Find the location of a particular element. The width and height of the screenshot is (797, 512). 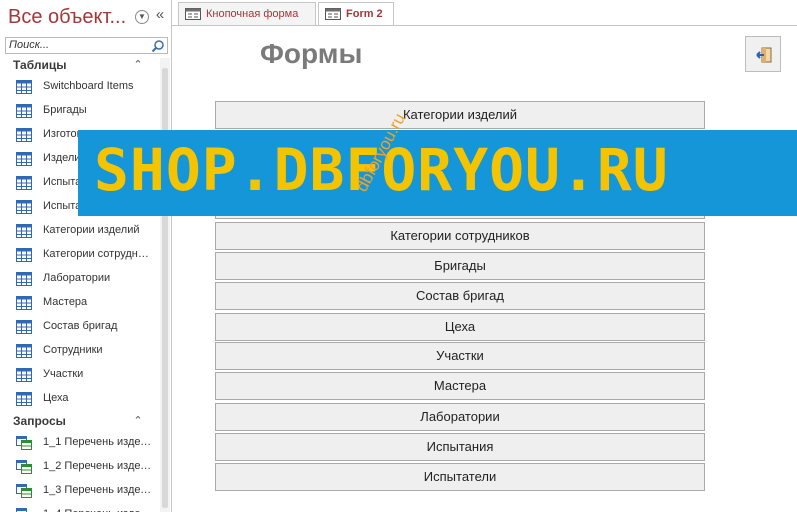

form-button: Бригады is located at coordinates (460, 266).